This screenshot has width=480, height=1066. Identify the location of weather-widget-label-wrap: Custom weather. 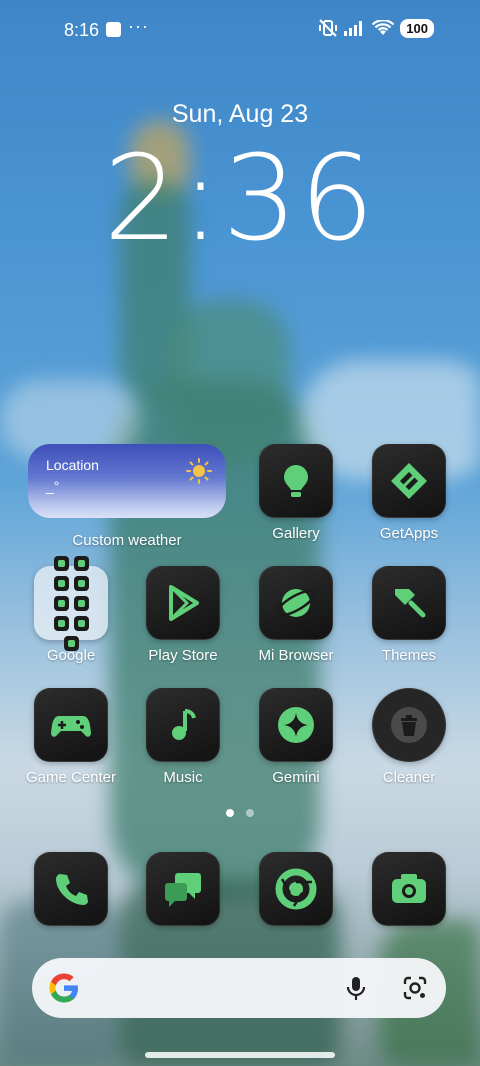
(127, 537).